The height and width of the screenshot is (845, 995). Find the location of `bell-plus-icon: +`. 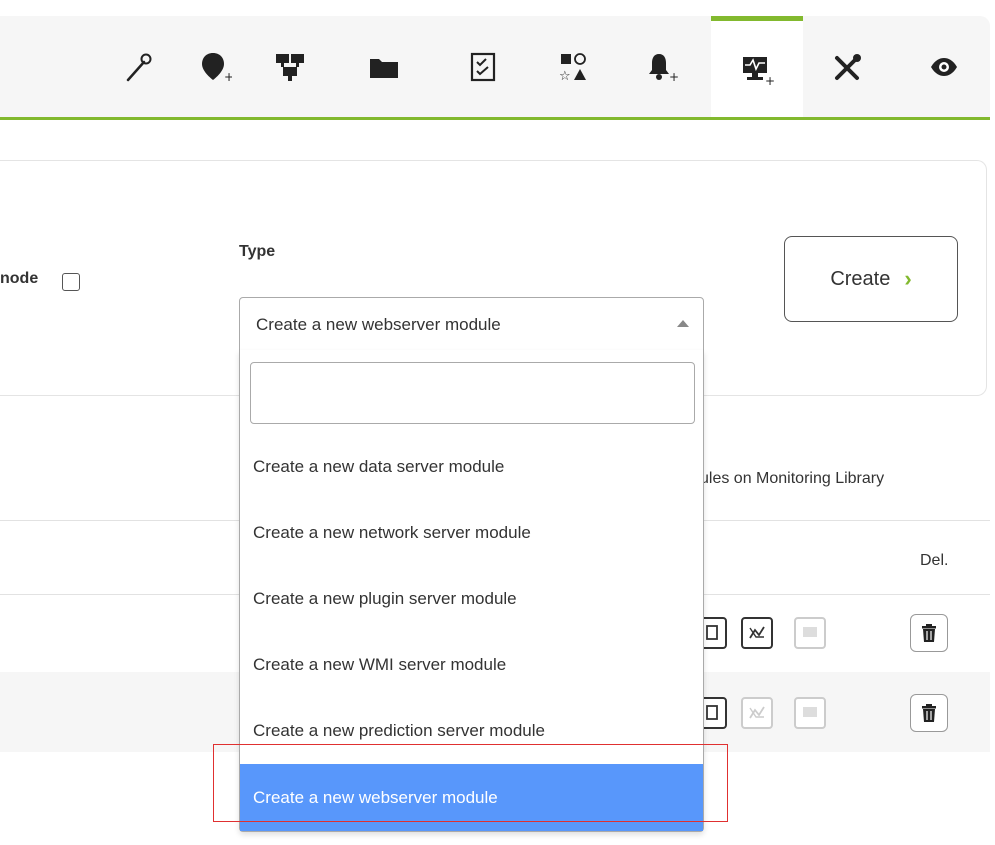

bell-plus-icon: + is located at coordinates (664, 68).